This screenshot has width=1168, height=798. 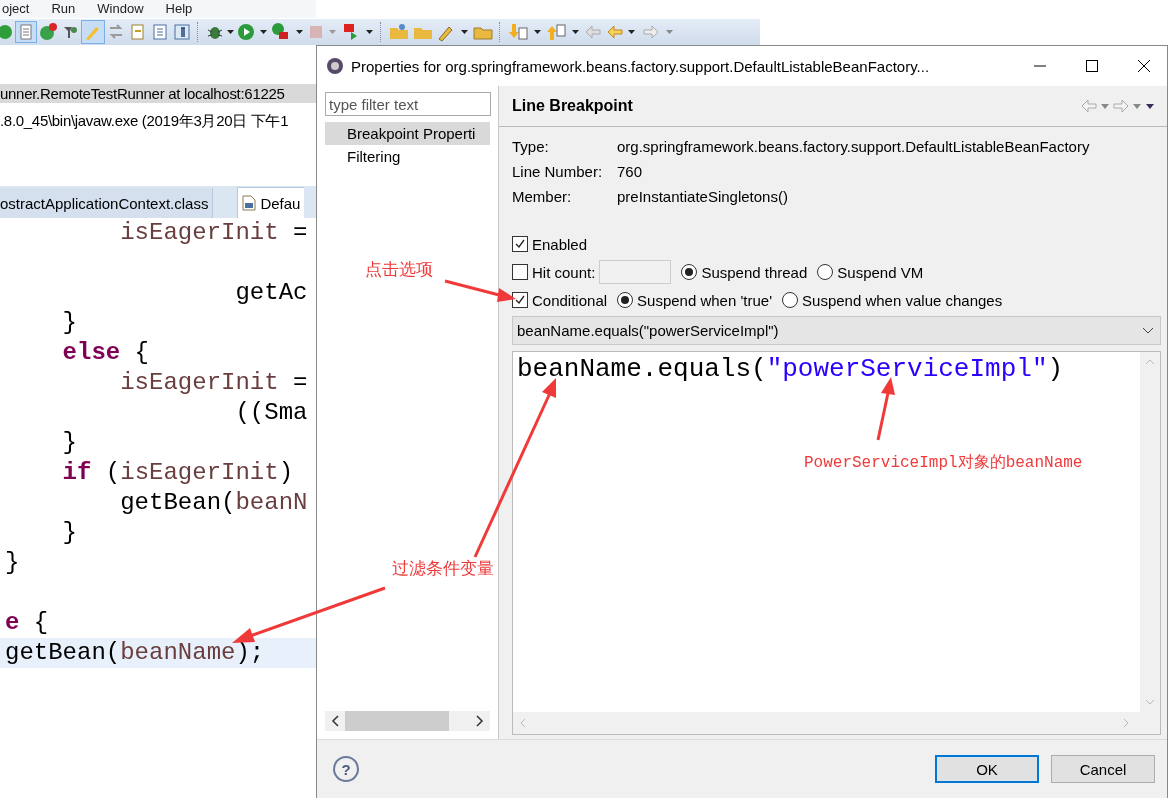 What do you see at coordinates (443, 569) in the screenshot?
I see `annotation-label: 过滤条件变量` at bounding box center [443, 569].